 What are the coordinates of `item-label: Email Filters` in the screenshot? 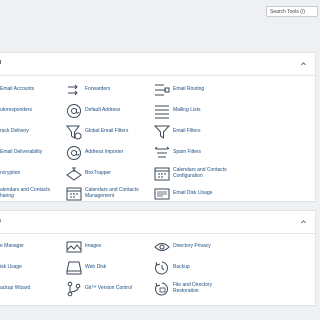 It's located at (187, 131).